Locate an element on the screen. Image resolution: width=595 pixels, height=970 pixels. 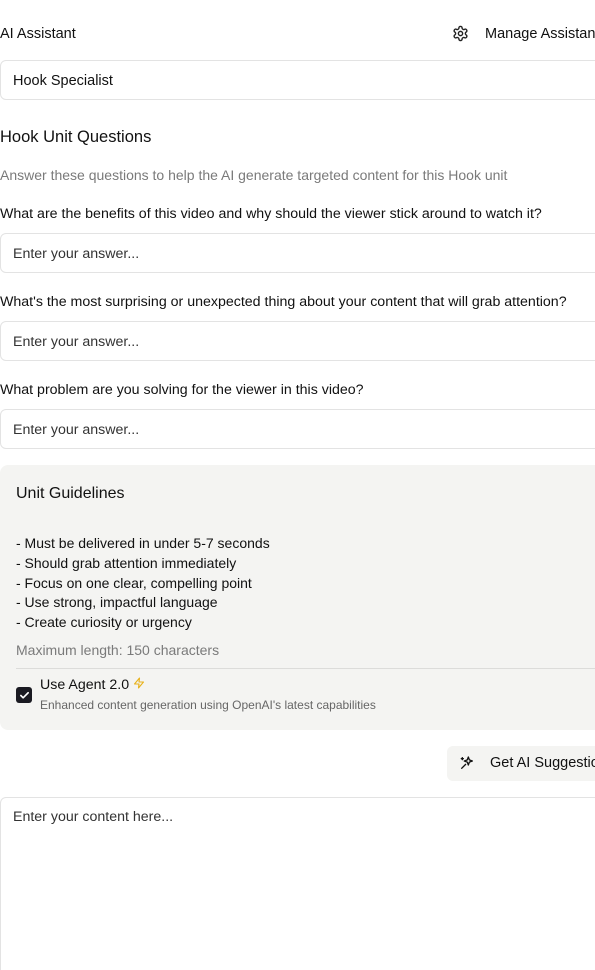
section-title: Hook Unit Questions is located at coordinates (76, 137).